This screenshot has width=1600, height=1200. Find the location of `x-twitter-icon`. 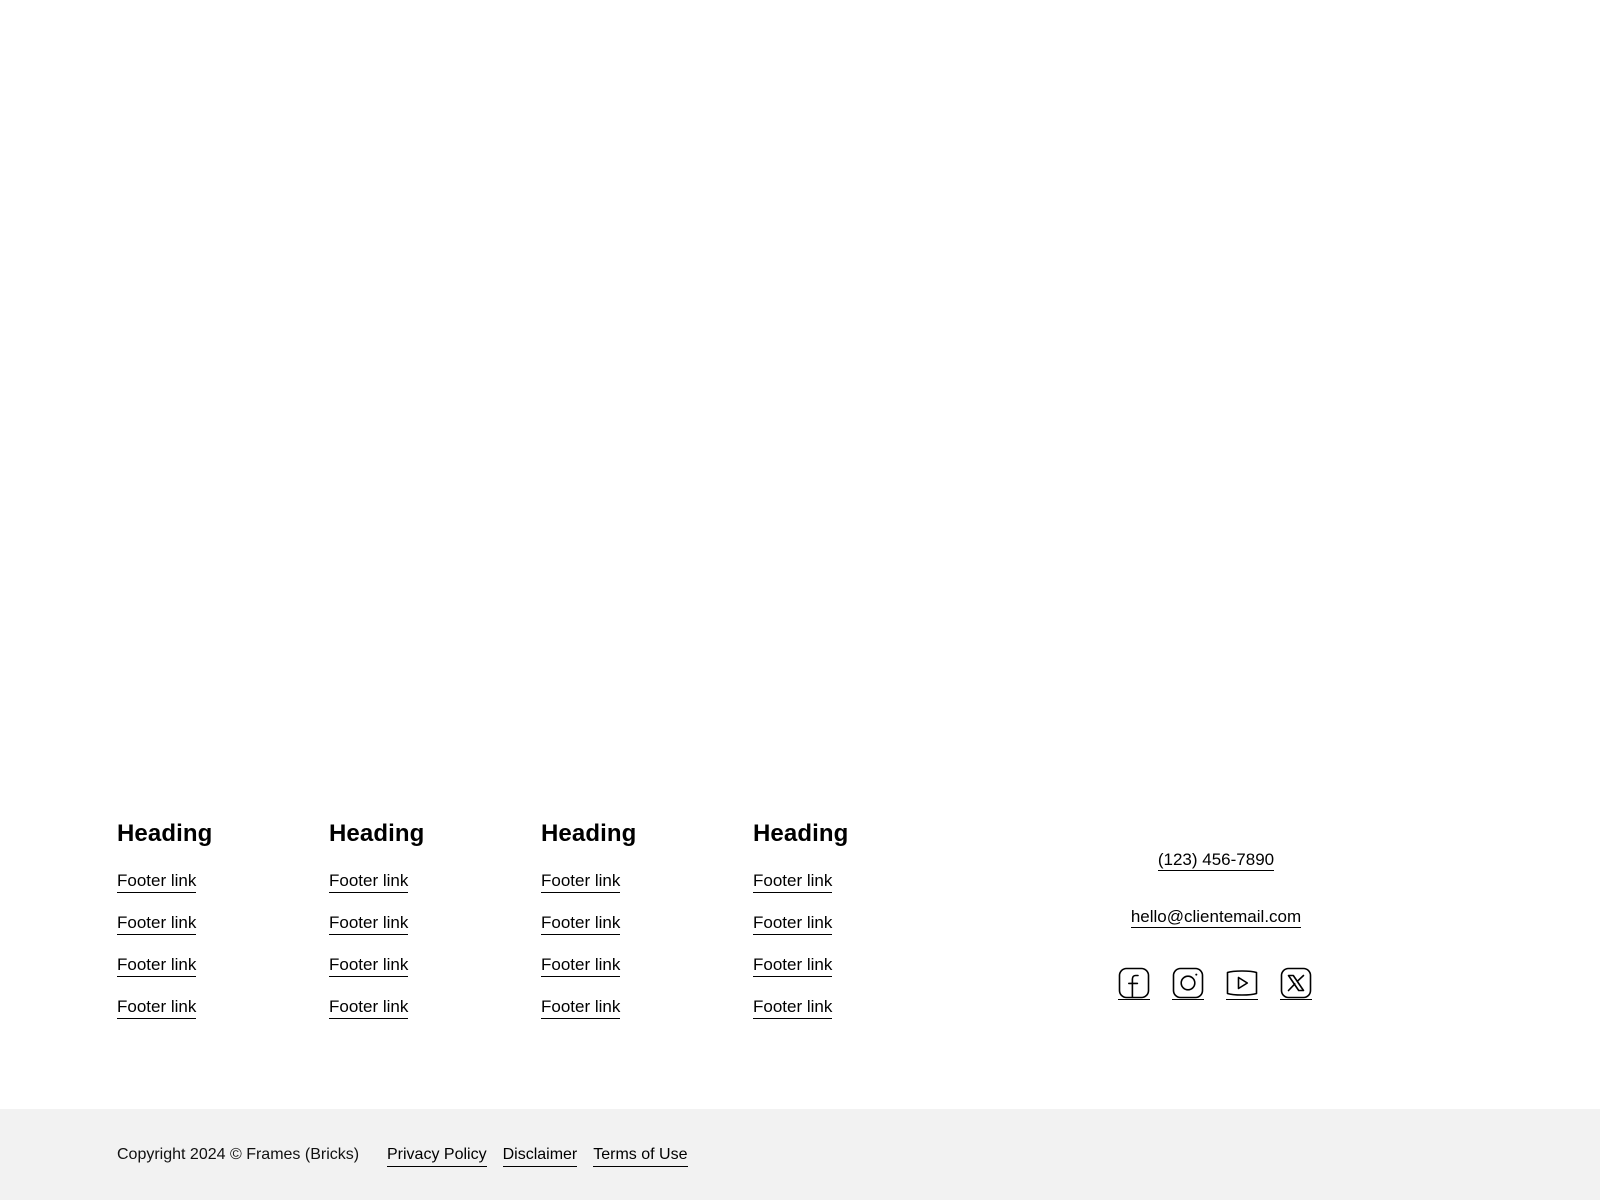

x-twitter-icon is located at coordinates (1296, 983).